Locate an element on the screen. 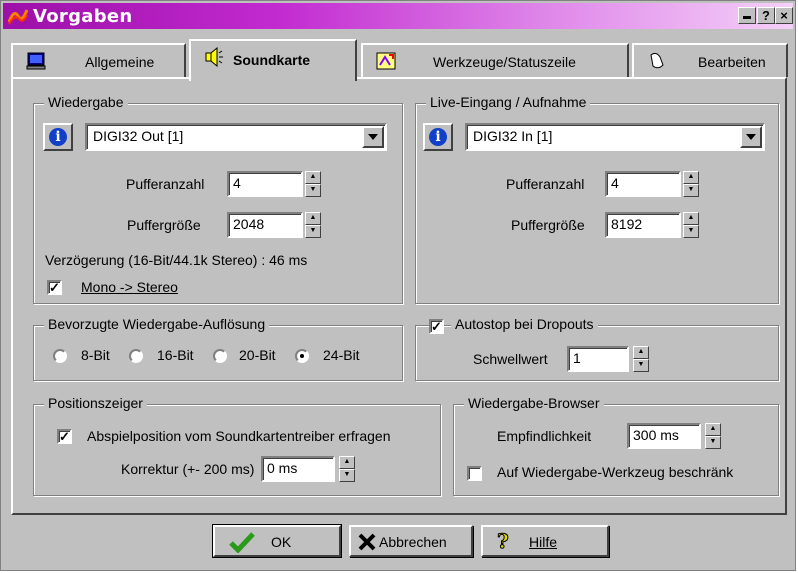 Image resolution: width=798 pixels, height=573 pixels. cancel-x-icon is located at coordinates (367, 542).